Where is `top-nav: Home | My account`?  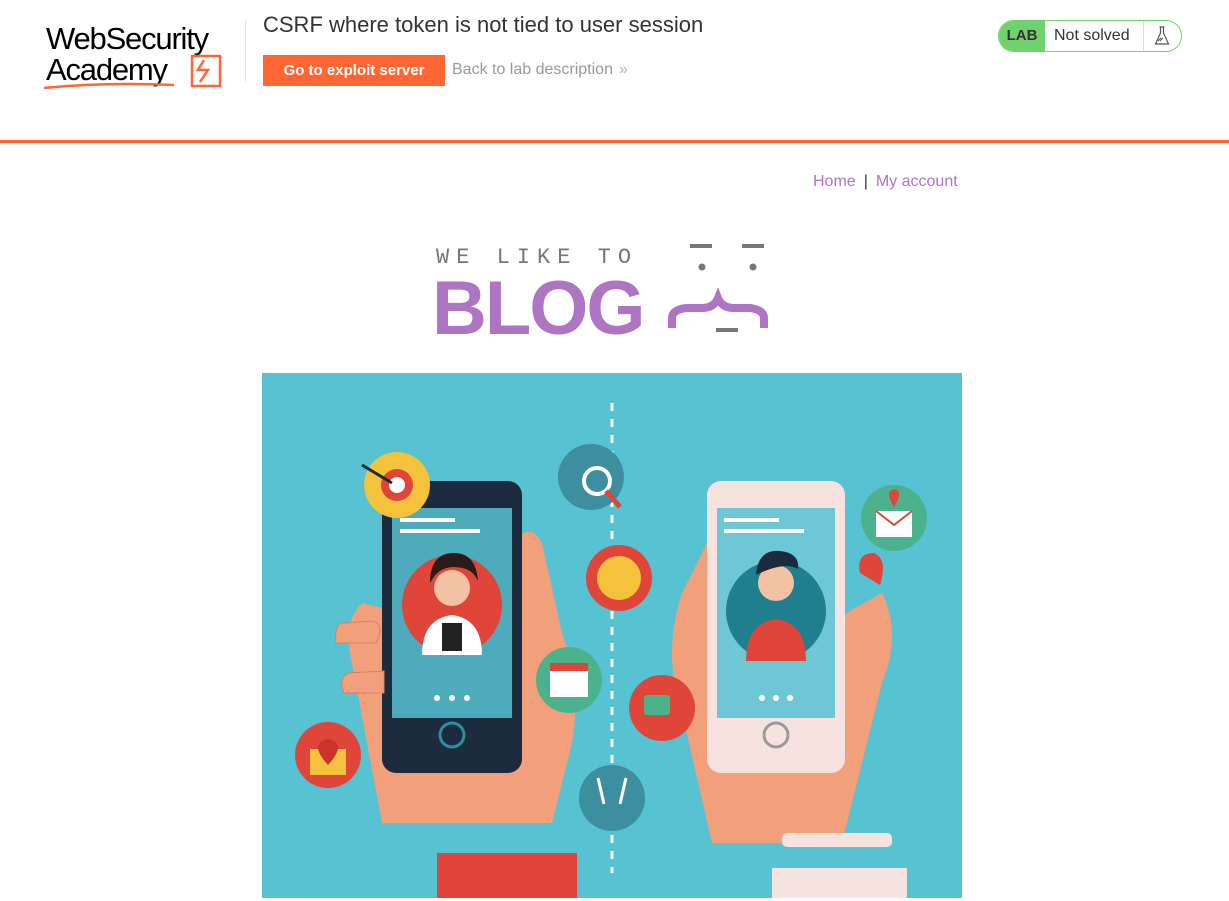
top-nav: Home | My account is located at coordinates (885, 182).